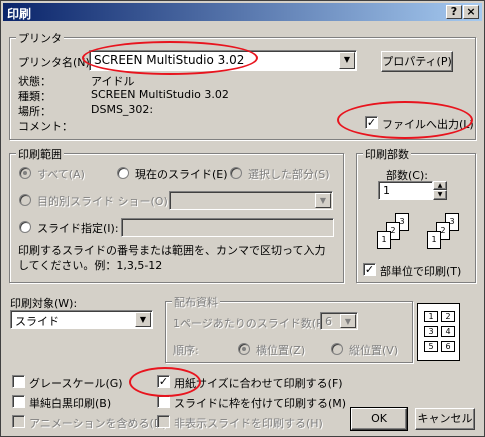 The height and width of the screenshot is (437, 485). Describe the element at coordinates (61, 174) in the screenshot. I see `range-all-label: すべて(A)` at that location.